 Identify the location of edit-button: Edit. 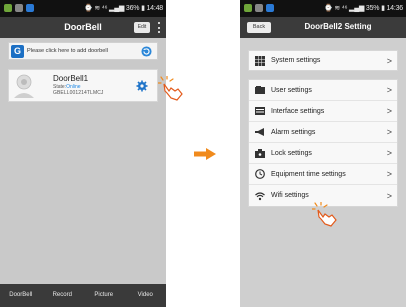
(142, 27).